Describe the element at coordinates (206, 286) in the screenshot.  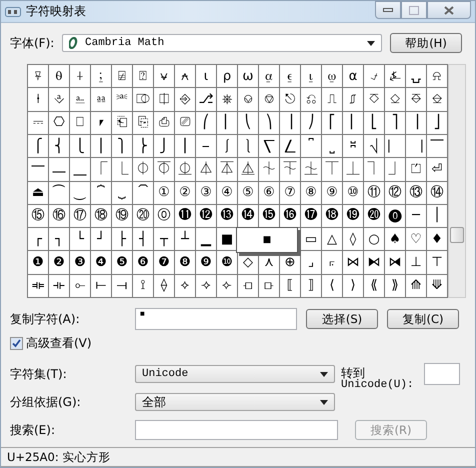
I see `character-cell: ⟢` at that location.